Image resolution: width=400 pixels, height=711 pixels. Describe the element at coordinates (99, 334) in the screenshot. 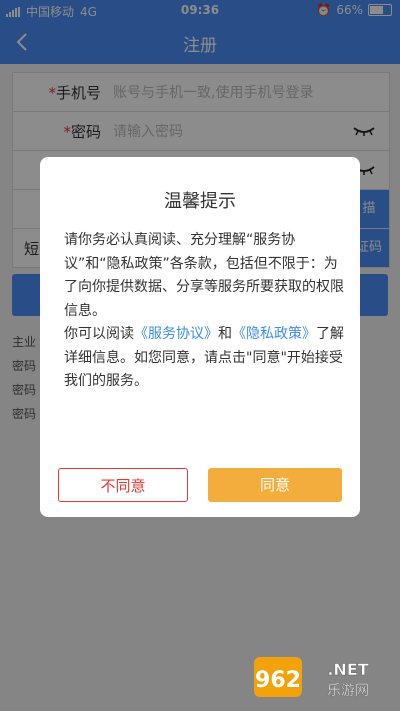

I see `dialog-text: 你可以阅读` at that location.